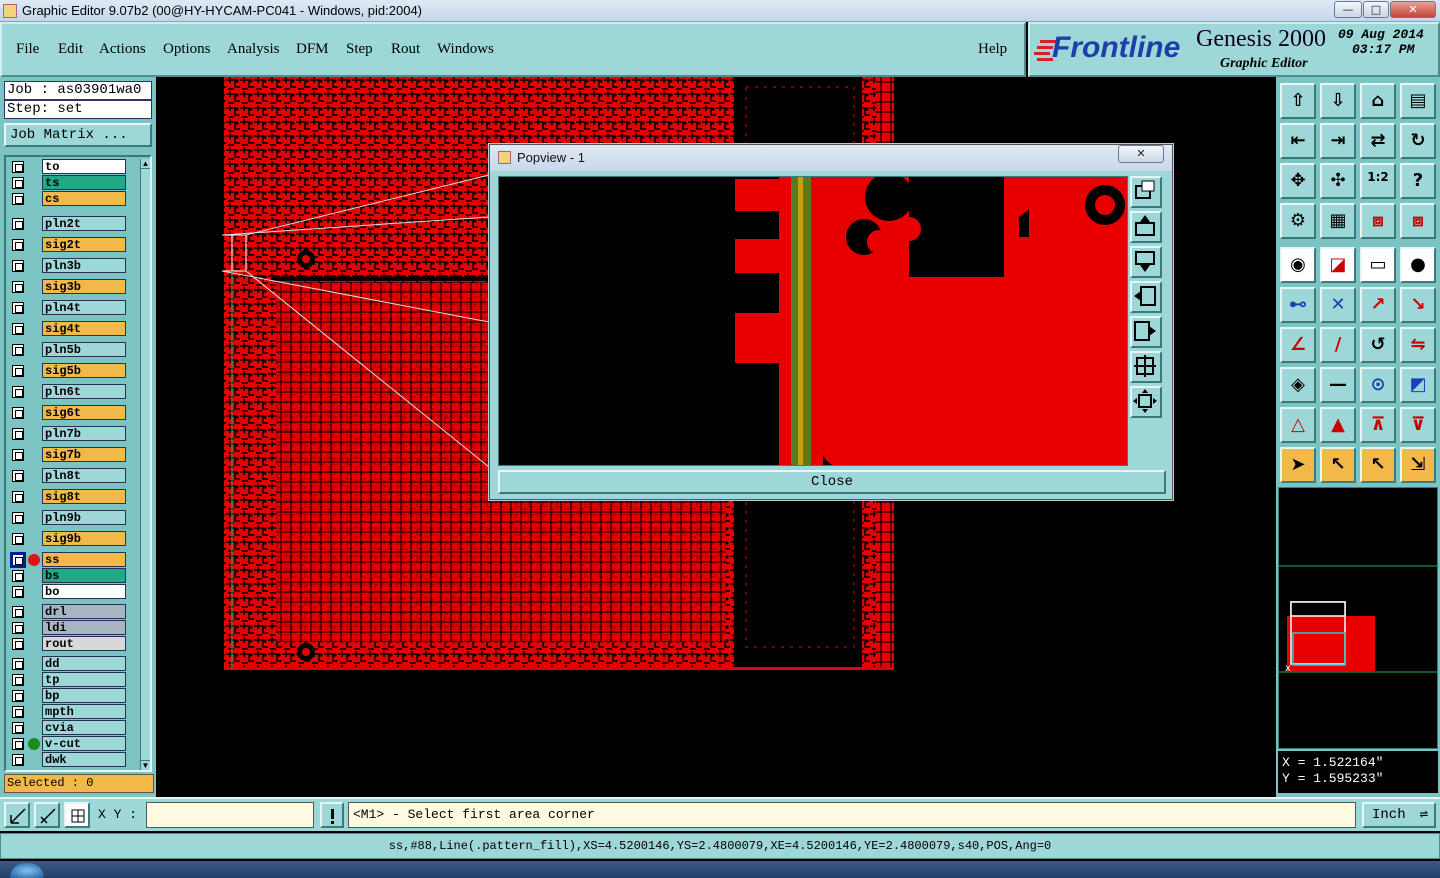 The width and height of the screenshot is (1440, 878). I want to click on layer-row-sig3b: sig3b, so click(70, 287).